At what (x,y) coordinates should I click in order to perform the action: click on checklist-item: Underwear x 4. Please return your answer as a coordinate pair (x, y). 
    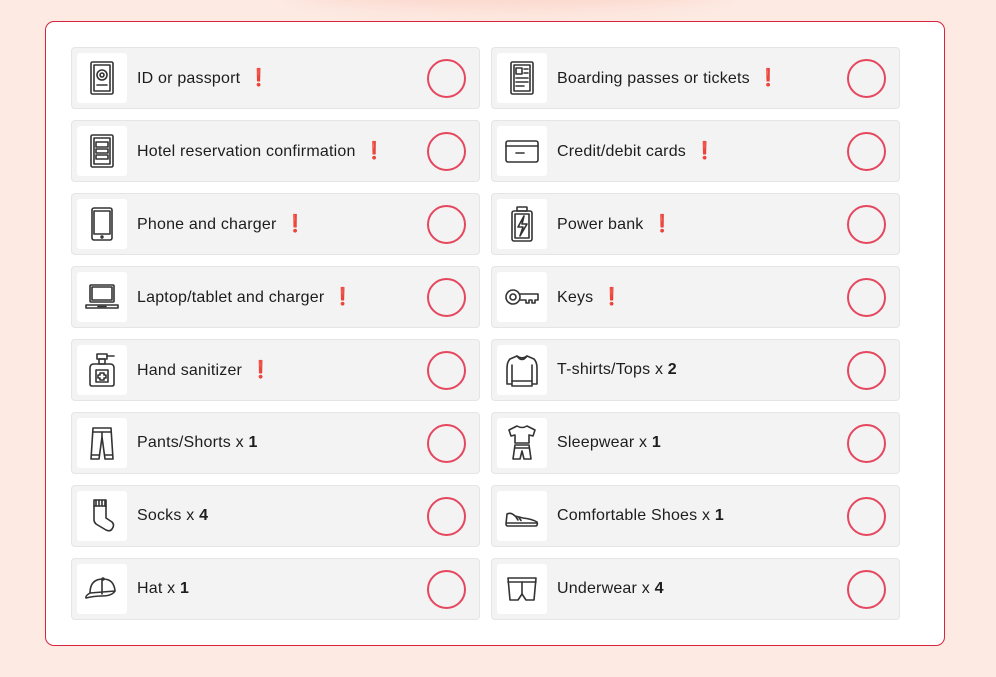
    Looking at the image, I should click on (695, 589).